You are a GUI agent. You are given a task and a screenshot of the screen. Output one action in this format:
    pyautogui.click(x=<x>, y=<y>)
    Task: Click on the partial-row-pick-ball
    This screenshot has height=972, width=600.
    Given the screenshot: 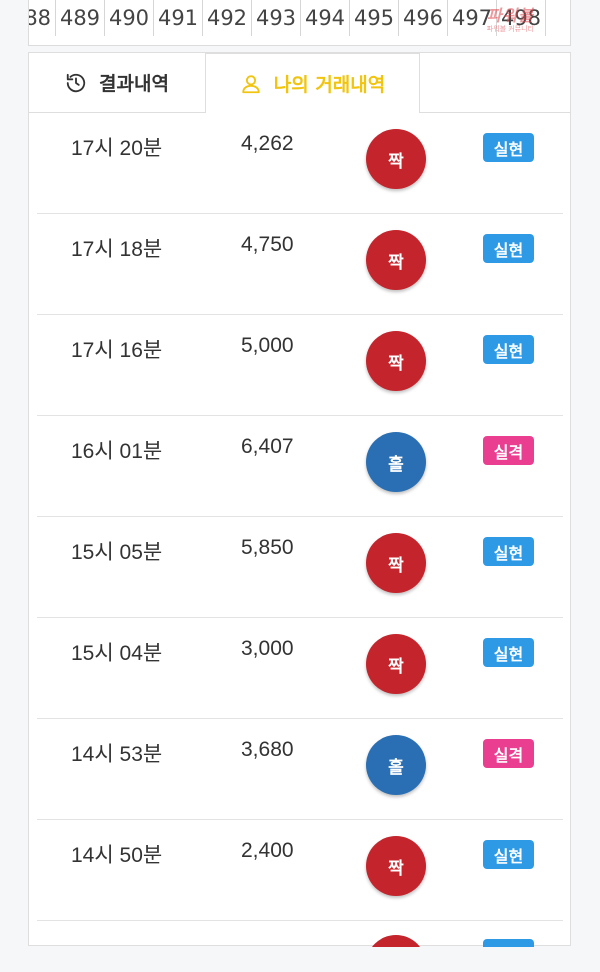 What is the action you would take?
    pyautogui.click(x=396, y=941)
    